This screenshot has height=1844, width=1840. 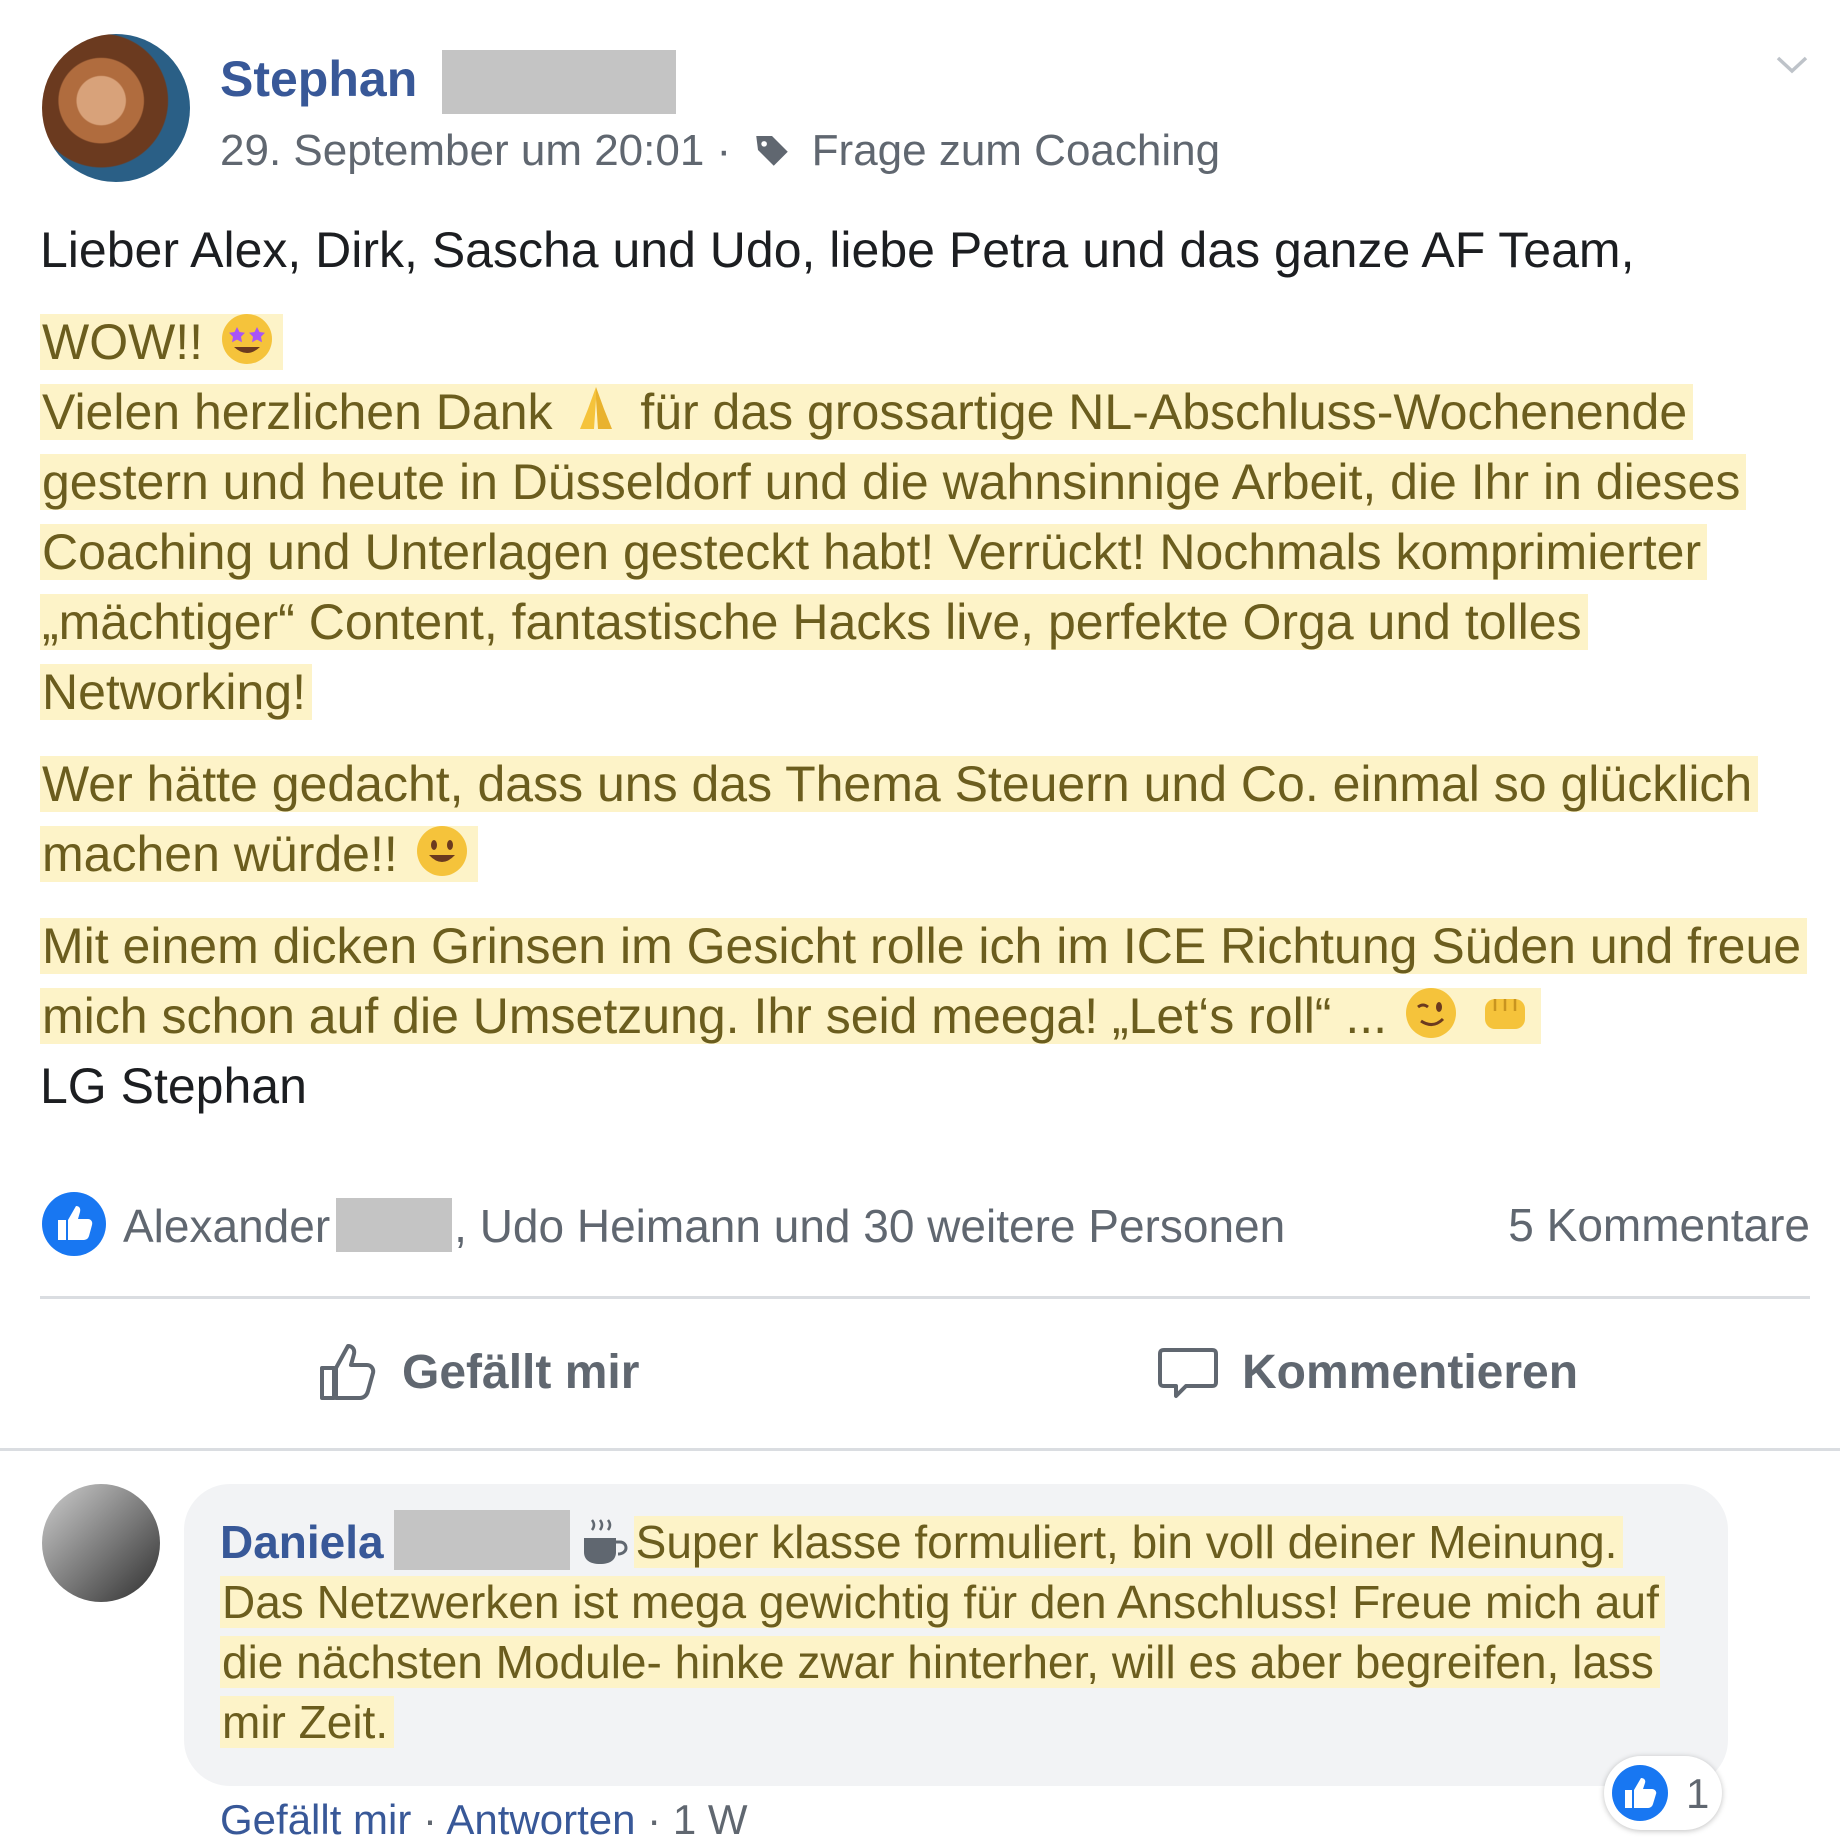 What do you see at coordinates (1431, 1013) in the screenshot?
I see `wink-icon` at bounding box center [1431, 1013].